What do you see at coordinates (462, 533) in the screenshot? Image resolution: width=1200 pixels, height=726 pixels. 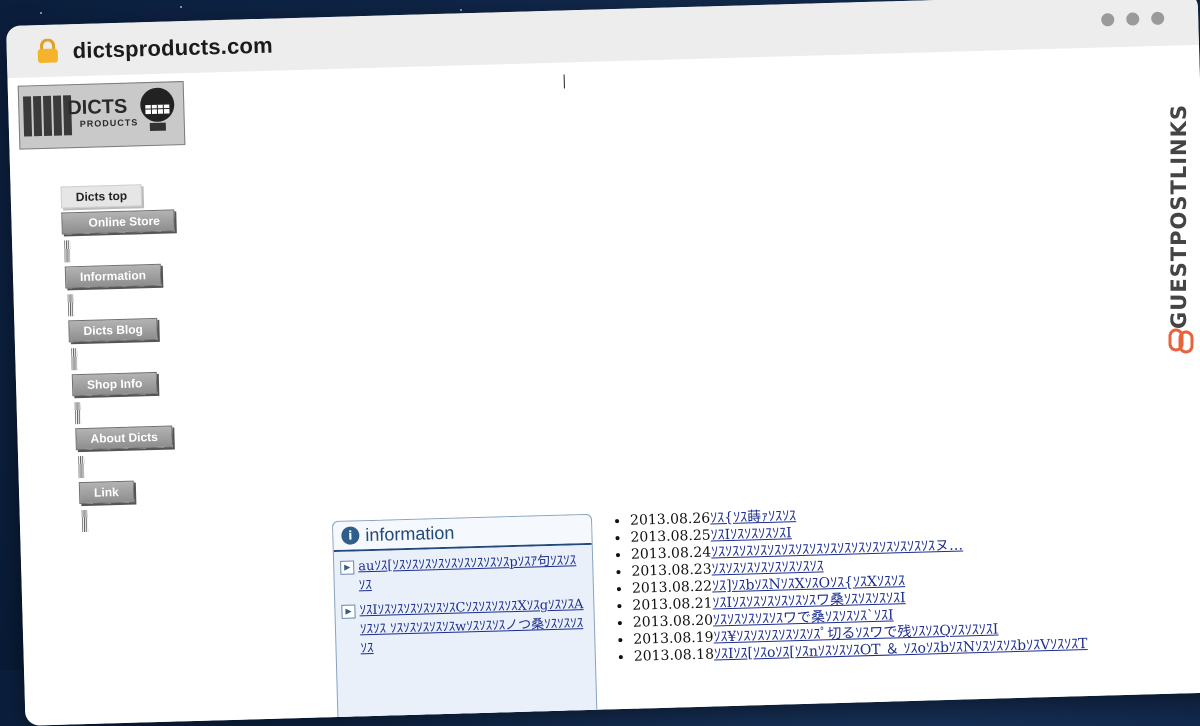 I see `information-header: i information` at bounding box center [462, 533].